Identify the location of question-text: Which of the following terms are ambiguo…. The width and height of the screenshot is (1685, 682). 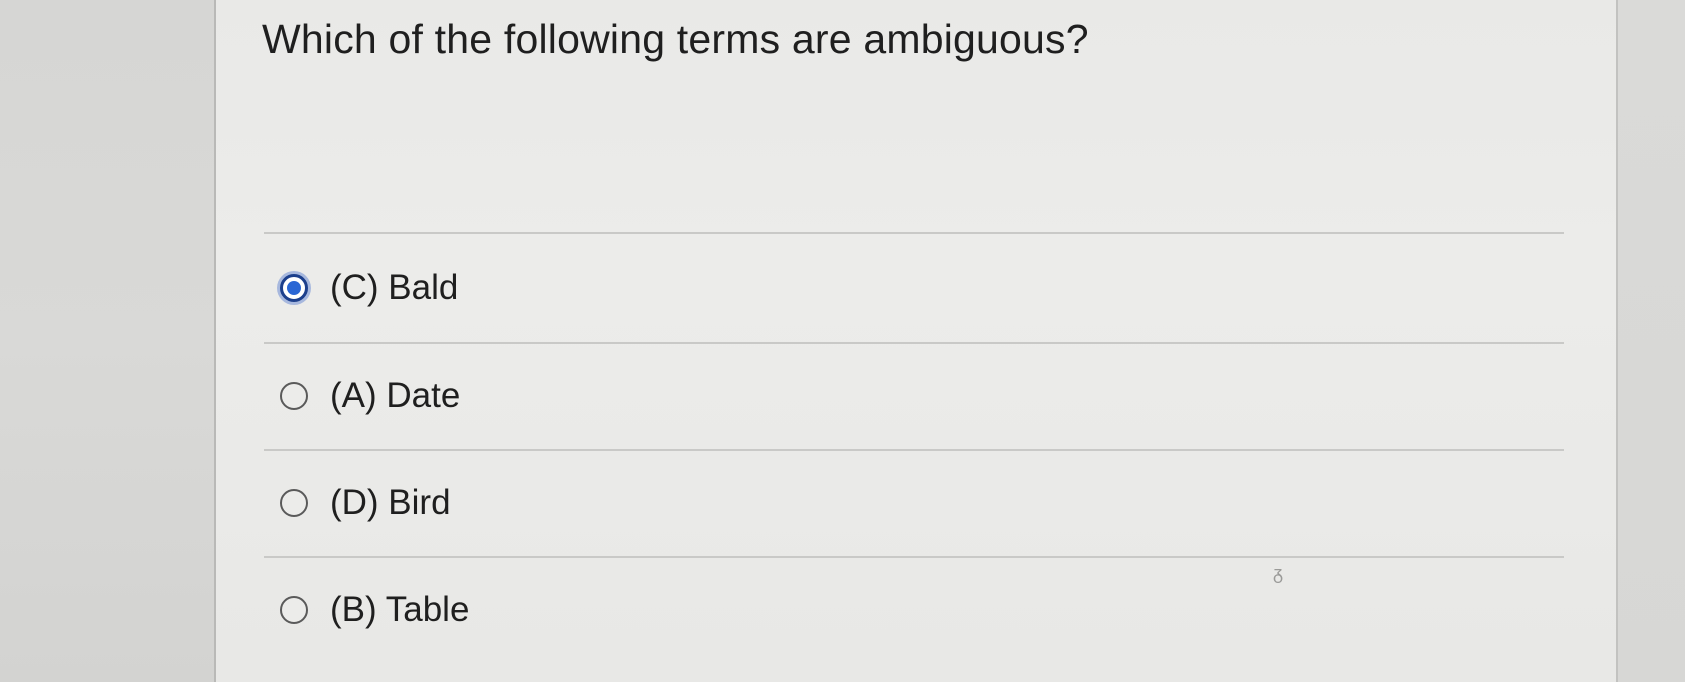
(675, 39).